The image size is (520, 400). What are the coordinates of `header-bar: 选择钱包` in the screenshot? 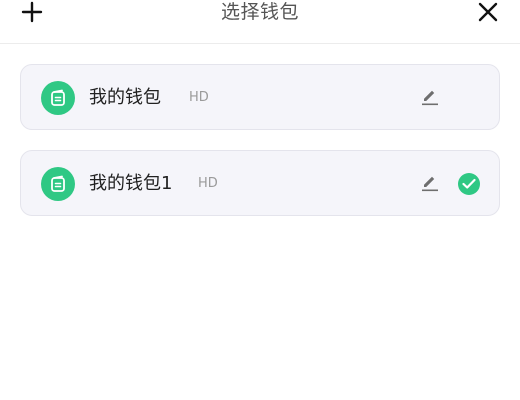 It's located at (260, 22).